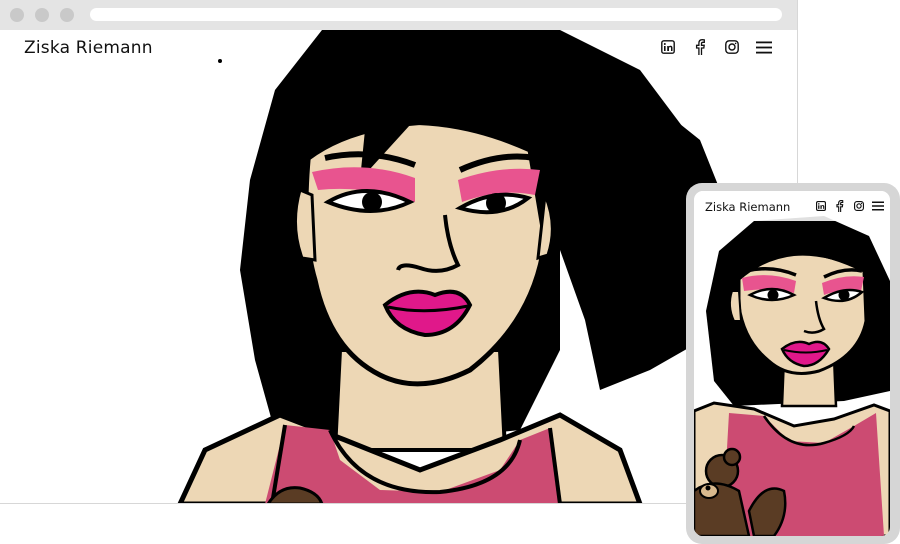 This screenshot has height=544, width=900. I want to click on site-title: Ziska Riemann, so click(88, 48).